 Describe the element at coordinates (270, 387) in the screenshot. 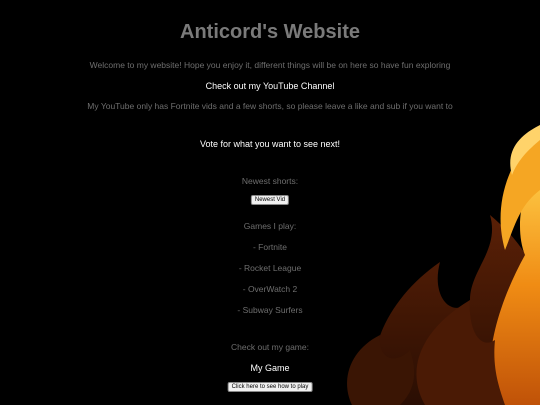

I see `how-to-play-button: Click here to see how to play` at that location.